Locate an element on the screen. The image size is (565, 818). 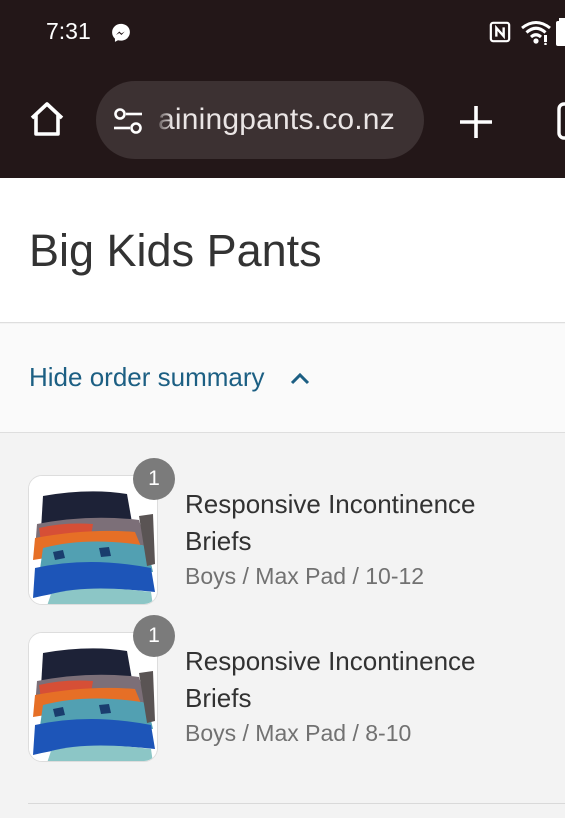
shop-title: Big Kids Pants is located at coordinates (175, 251).